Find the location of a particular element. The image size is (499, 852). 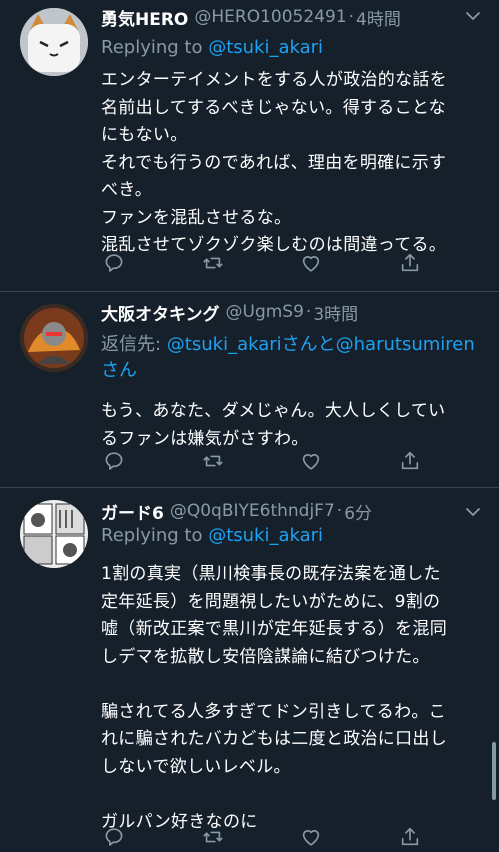

reply-context: 返信先: @tsuki_akariさんと@harutsumiren さん is located at coordinates (291, 358).